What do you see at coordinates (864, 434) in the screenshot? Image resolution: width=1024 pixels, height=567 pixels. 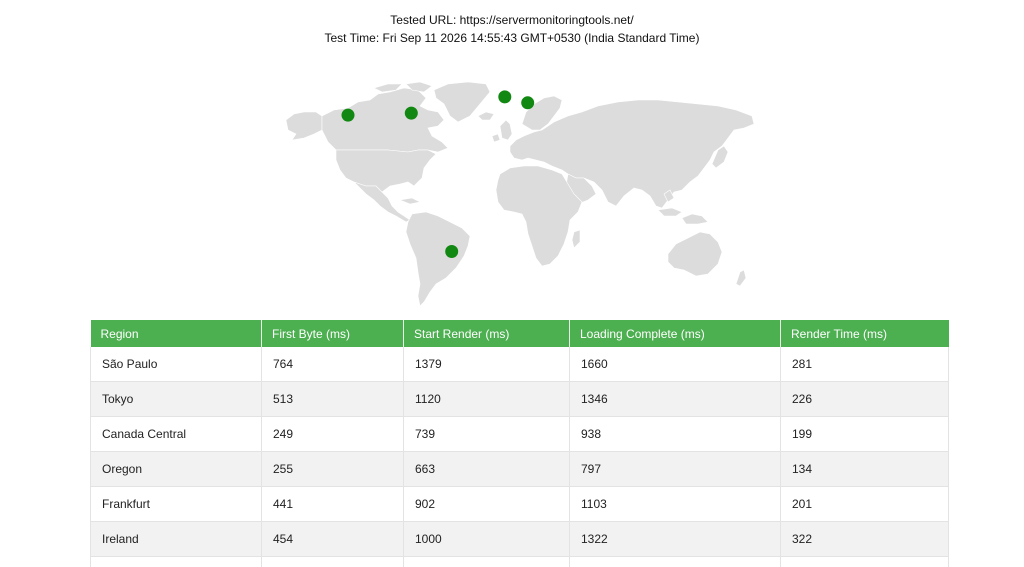 I see `metric-cell: 199` at bounding box center [864, 434].